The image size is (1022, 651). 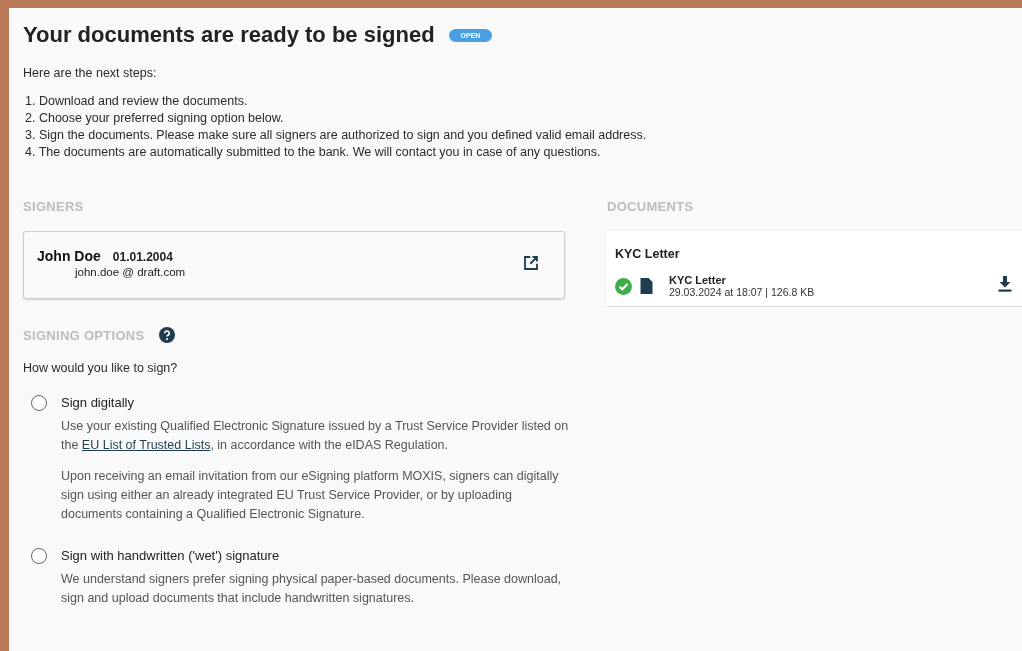 What do you see at coordinates (154, 118) in the screenshot?
I see `step-text: 2. Choose your preferred signing option below.` at bounding box center [154, 118].